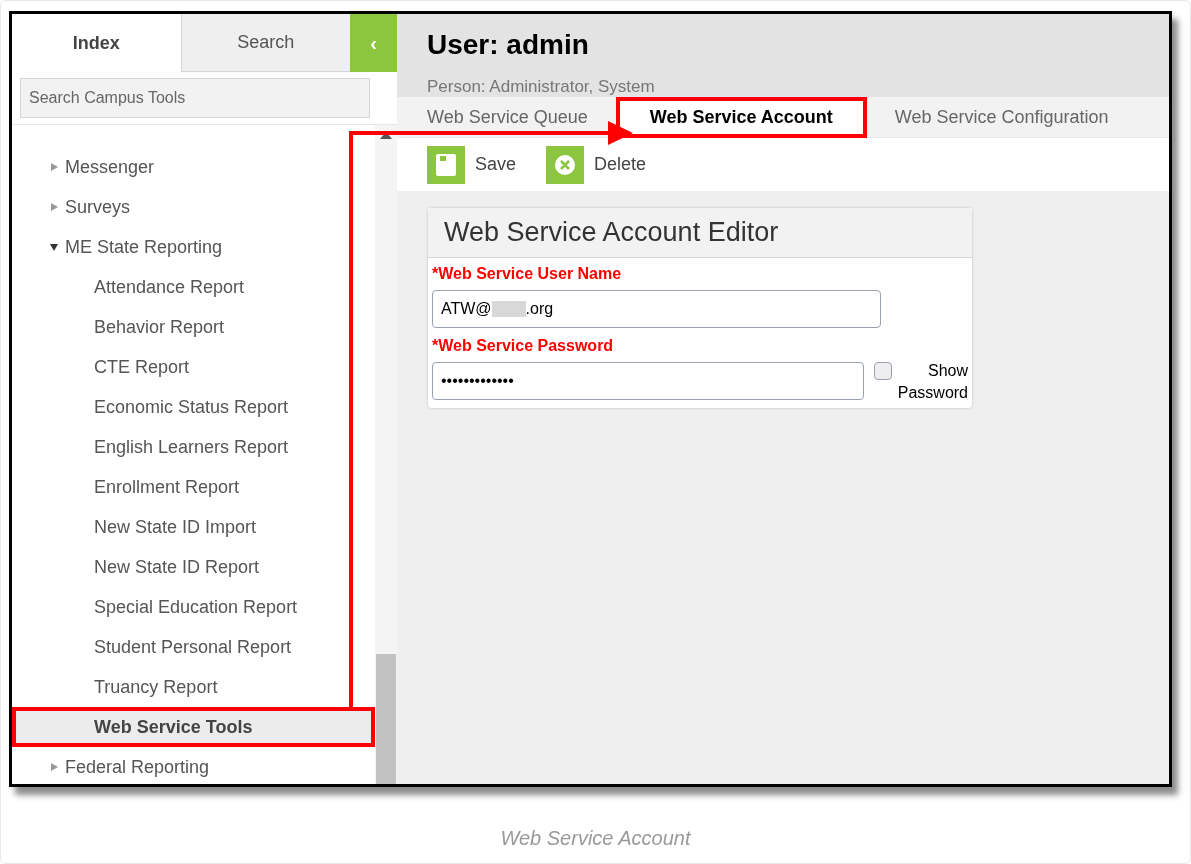  Describe the element at coordinates (193, 287) in the screenshot. I see `tree-item: Attendance Report` at that location.